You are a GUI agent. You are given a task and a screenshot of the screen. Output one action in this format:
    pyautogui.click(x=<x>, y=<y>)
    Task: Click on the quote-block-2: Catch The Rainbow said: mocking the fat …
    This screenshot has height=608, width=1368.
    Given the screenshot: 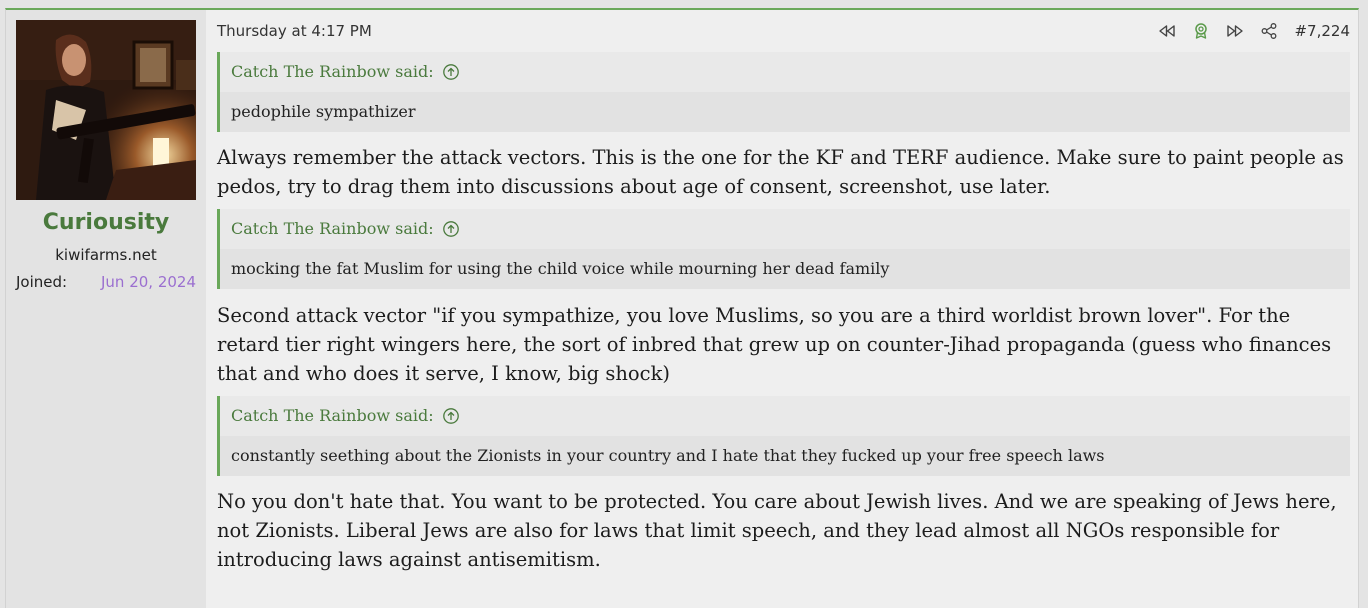 What is the action you would take?
    pyautogui.click(x=783, y=249)
    